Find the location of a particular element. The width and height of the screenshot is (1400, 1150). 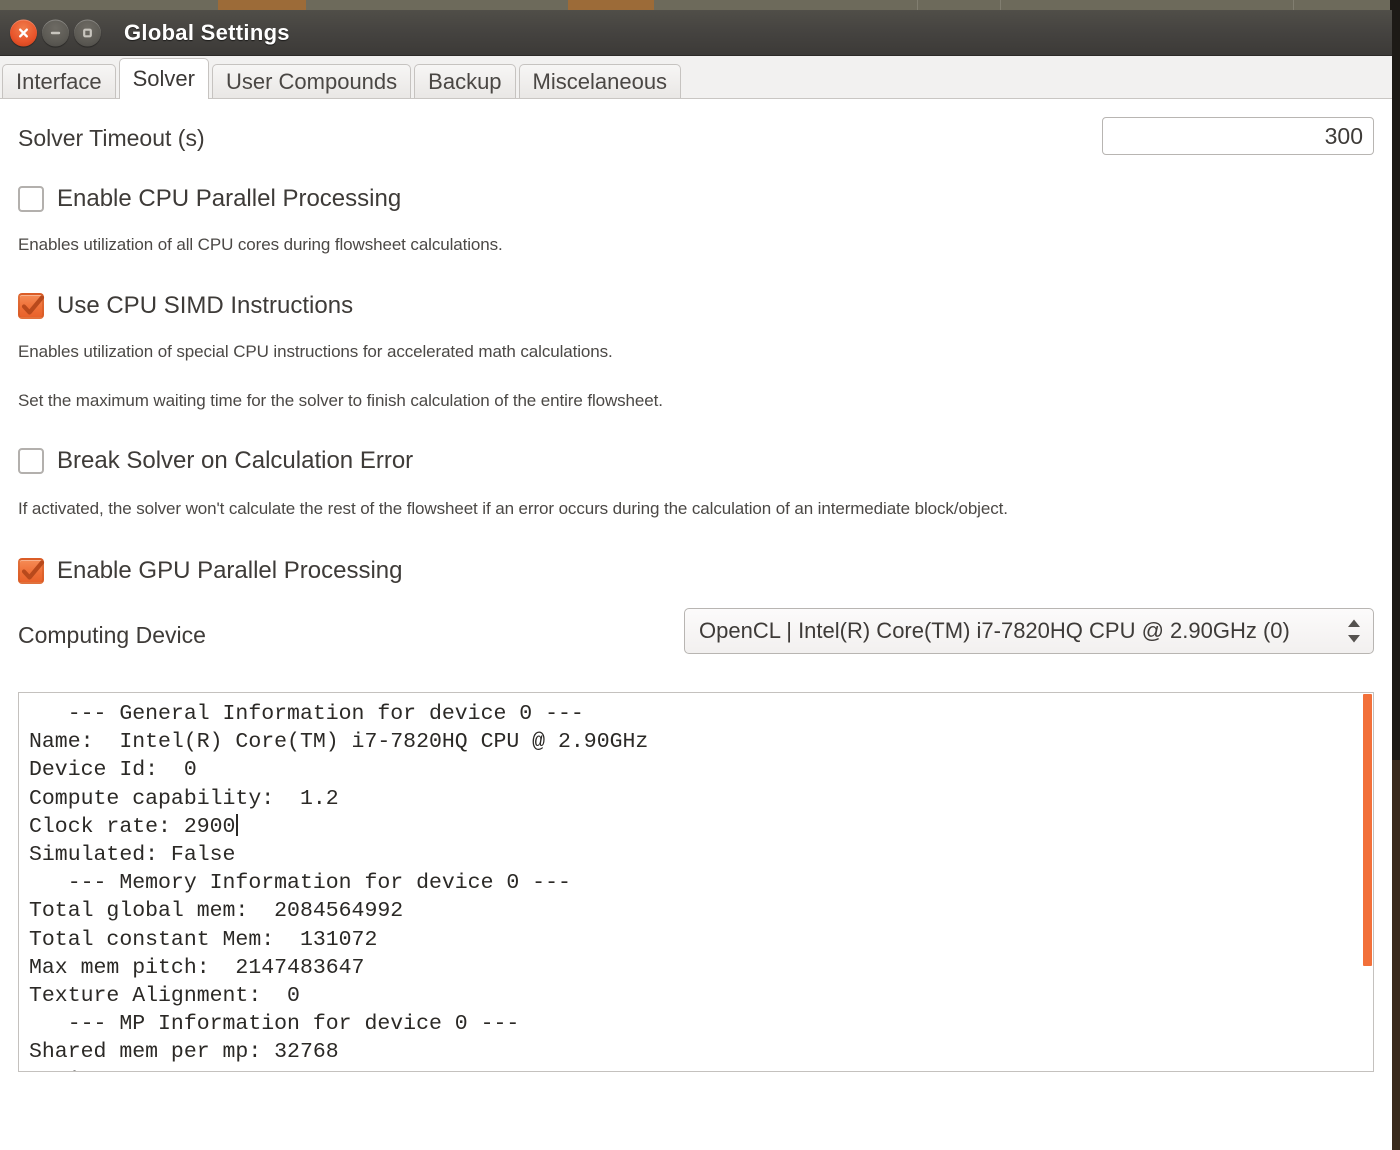

cpu-parallel-checkbox is located at coordinates (31, 199).